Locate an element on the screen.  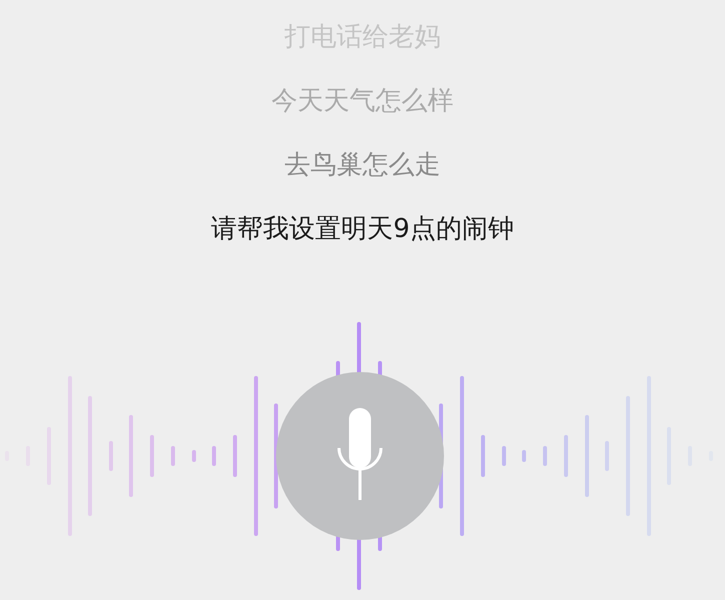
suggestion-text: 请帮我设置明天9点的闹钟 is located at coordinates (362, 229).